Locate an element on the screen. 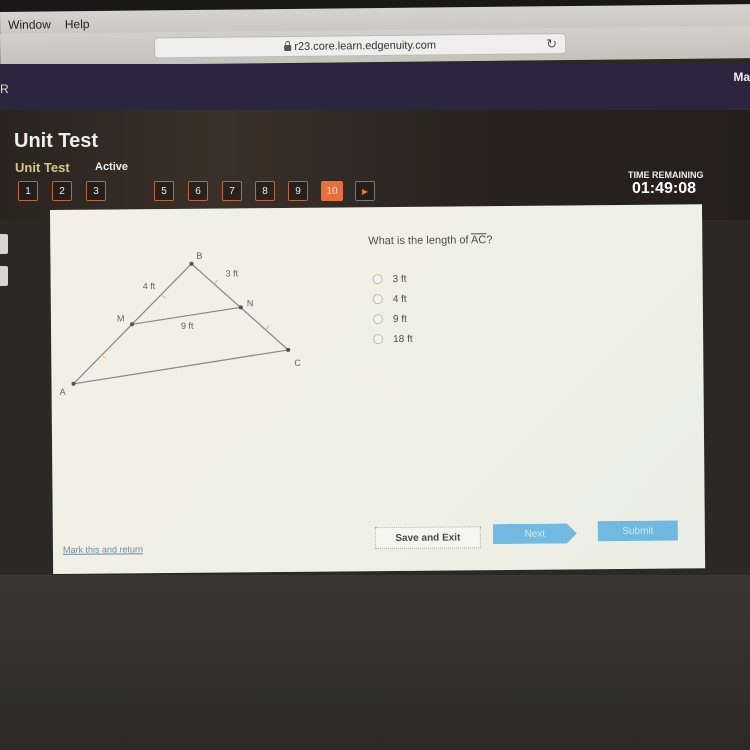 This screenshot has width=750, height=750. answer-option: 3 ft is located at coordinates (392, 279).